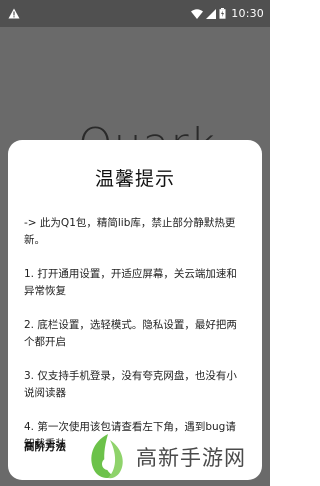 The image size is (320, 486). I want to click on notice-item-0: -> 此为Q1包，精简lib库，禁止部分静默热更新。, so click(130, 231).